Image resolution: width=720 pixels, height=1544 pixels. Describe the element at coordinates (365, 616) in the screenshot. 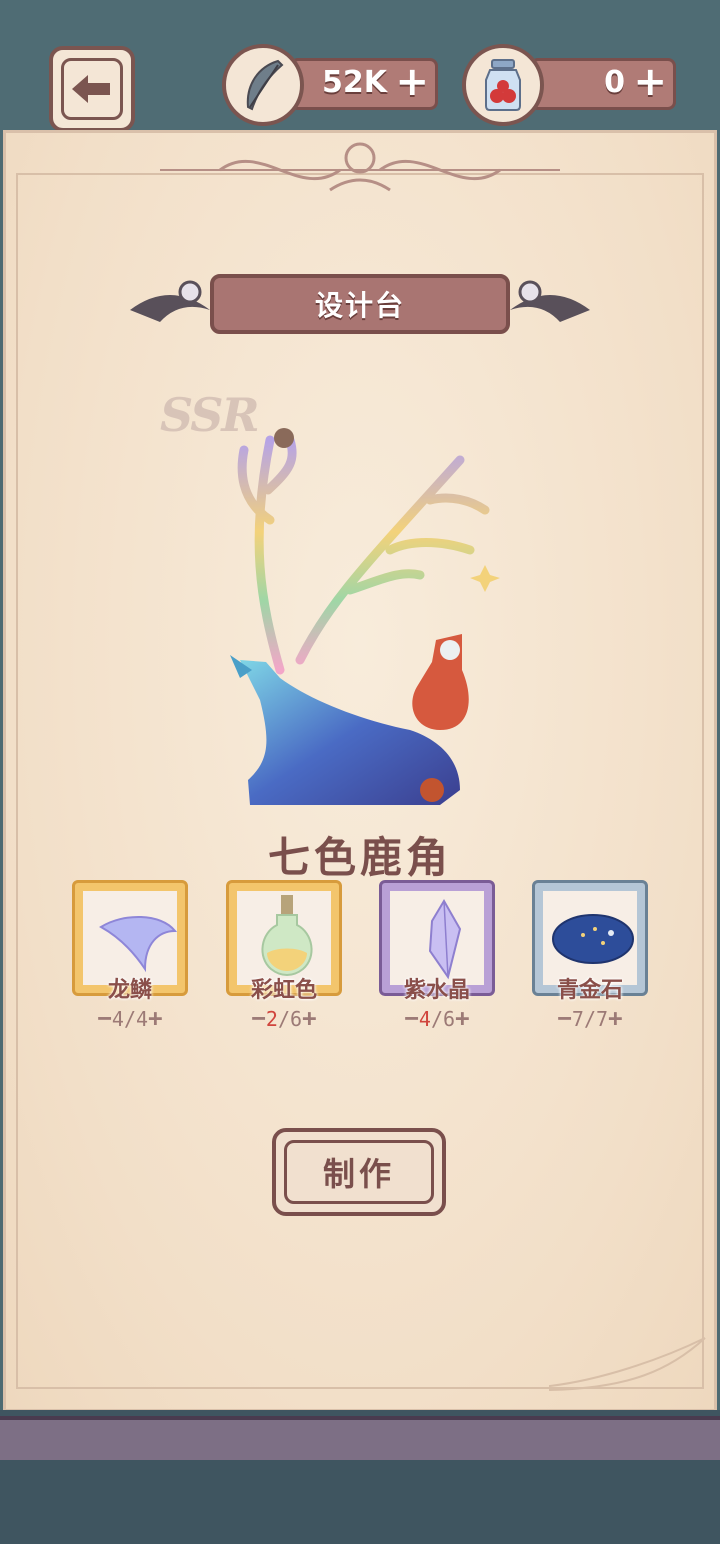

I see `rainbow-deer-illustration` at that location.